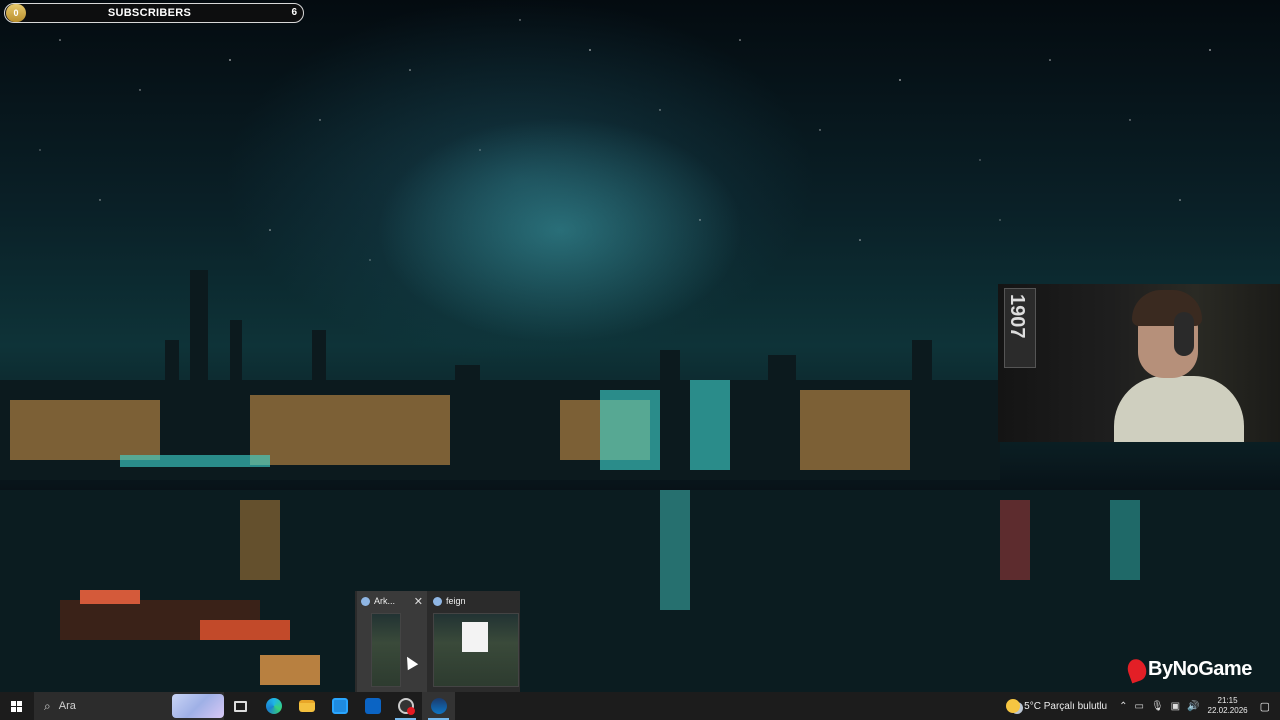  What do you see at coordinates (1066, 706) in the screenshot?
I see `weather-text: 5°C Parçalı bulutlu` at bounding box center [1066, 706].